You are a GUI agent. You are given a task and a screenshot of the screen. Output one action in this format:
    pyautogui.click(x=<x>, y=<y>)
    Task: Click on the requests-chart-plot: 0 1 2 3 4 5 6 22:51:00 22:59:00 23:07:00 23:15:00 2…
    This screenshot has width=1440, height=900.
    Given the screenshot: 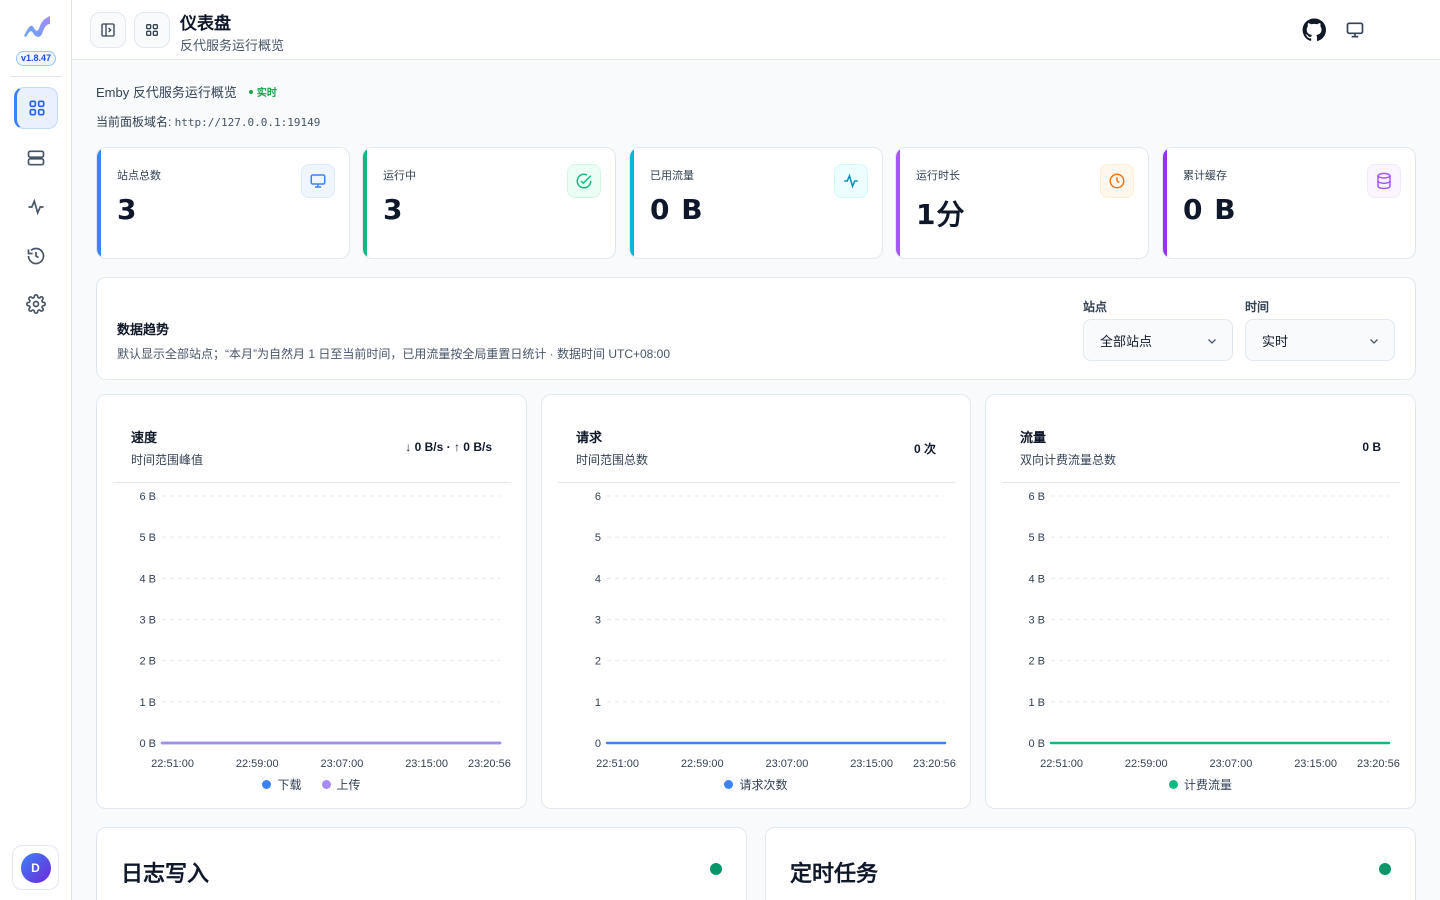 What is the action you would take?
    pyautogui.click(x=775, y=630)
    